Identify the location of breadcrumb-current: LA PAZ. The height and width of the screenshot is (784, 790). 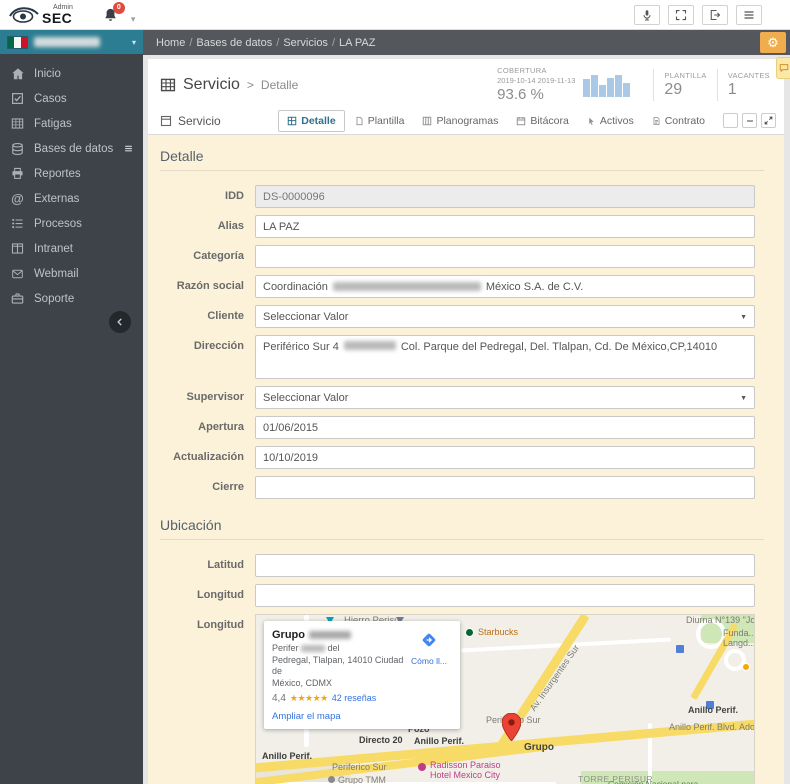
(357, 42).